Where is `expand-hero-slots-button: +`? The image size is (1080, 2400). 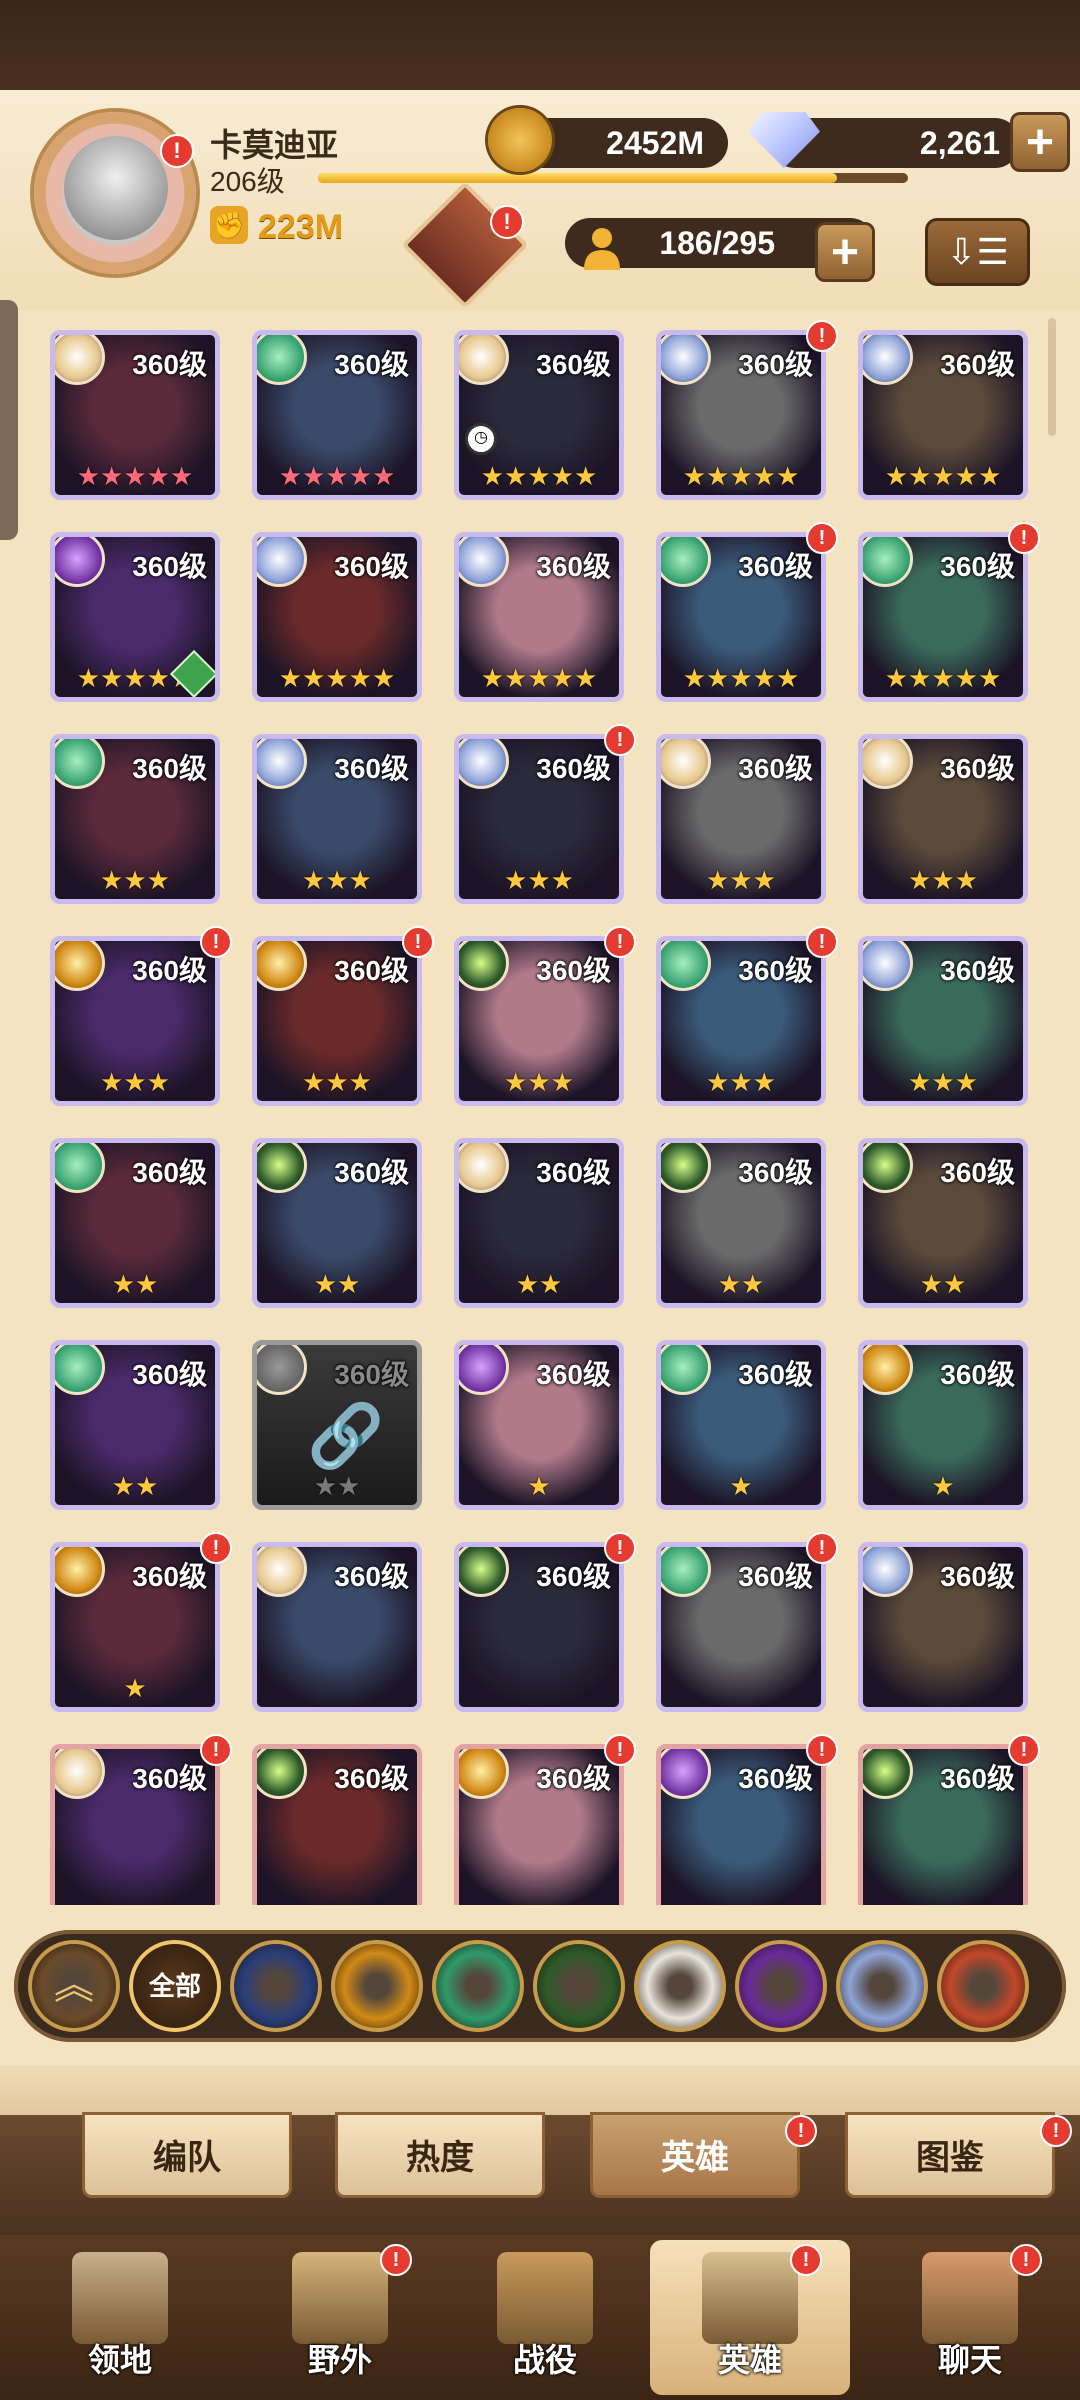 expand-hero-slots-button: + is located at coordinates (845, 252).